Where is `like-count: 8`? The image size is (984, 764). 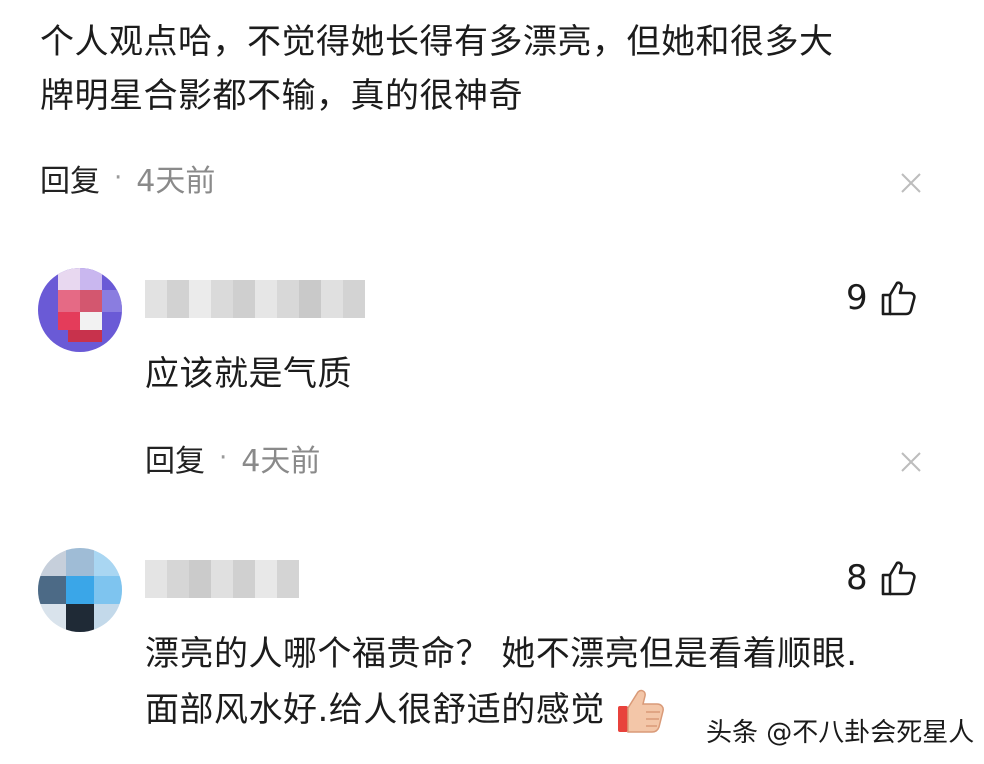 like-count: 8 is located at coordinates (857, 578).